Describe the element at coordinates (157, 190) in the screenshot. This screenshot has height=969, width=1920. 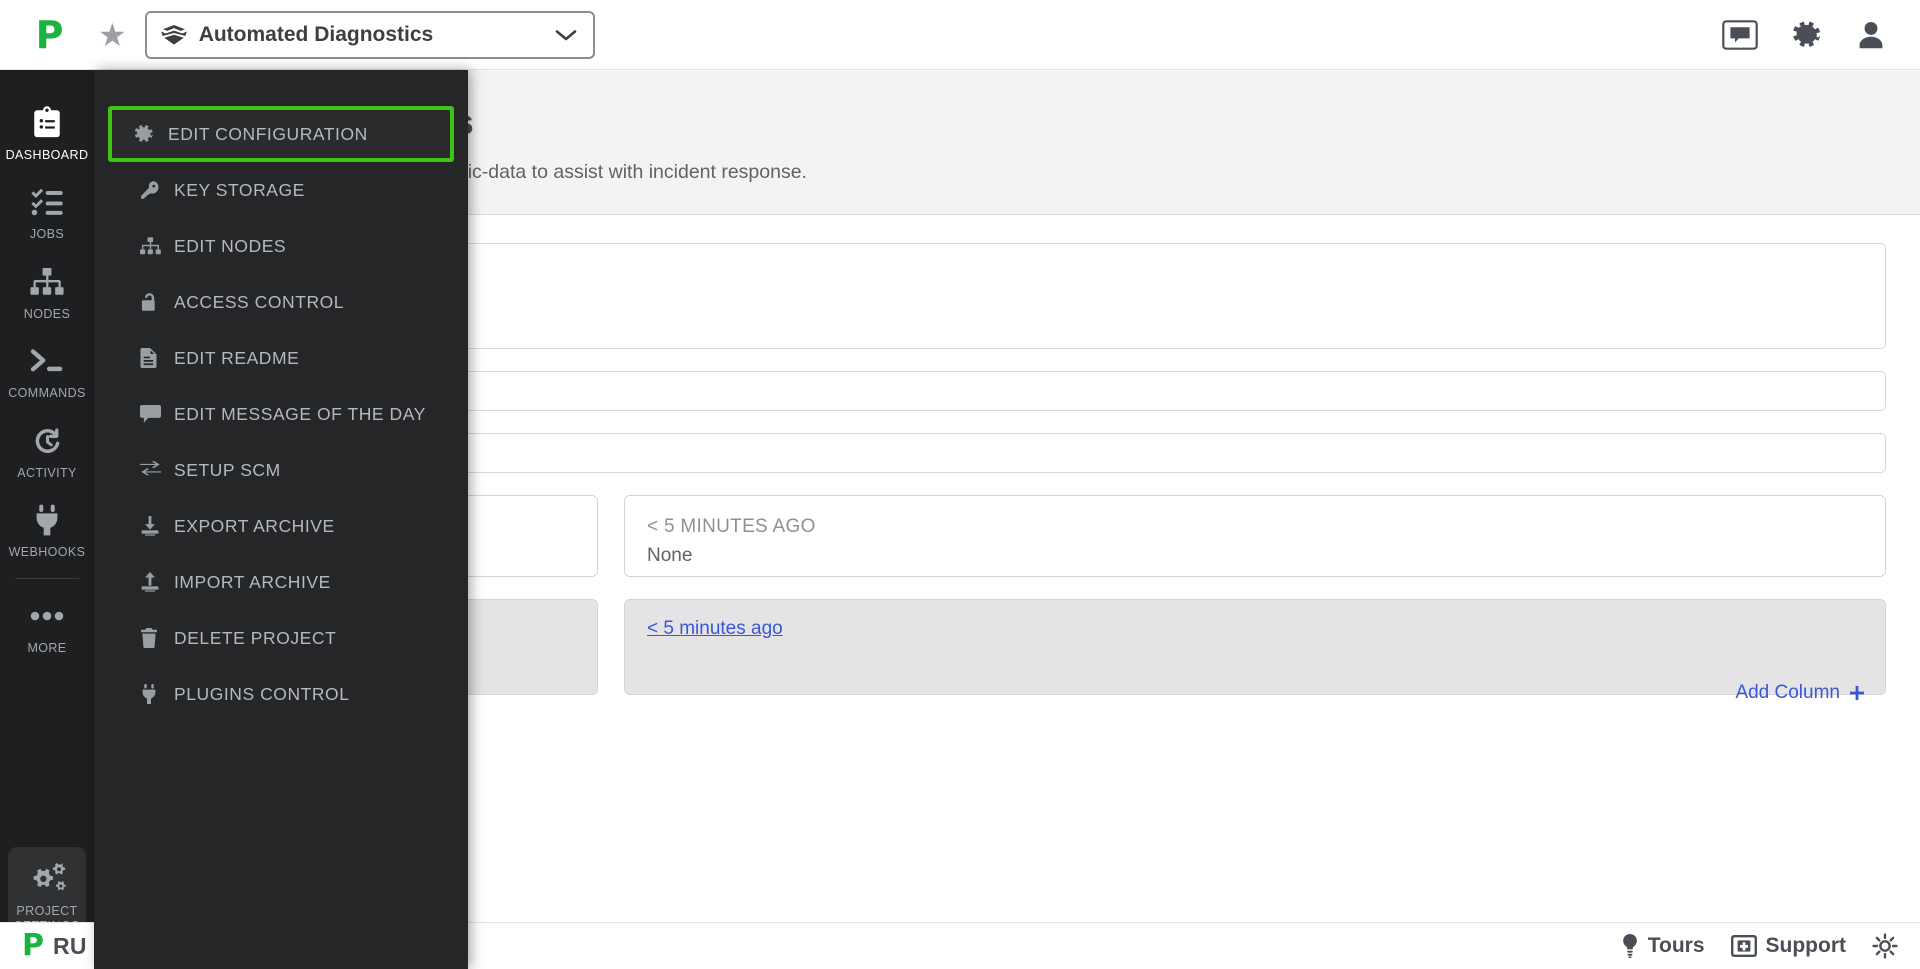
I see `key-icon` at that location.